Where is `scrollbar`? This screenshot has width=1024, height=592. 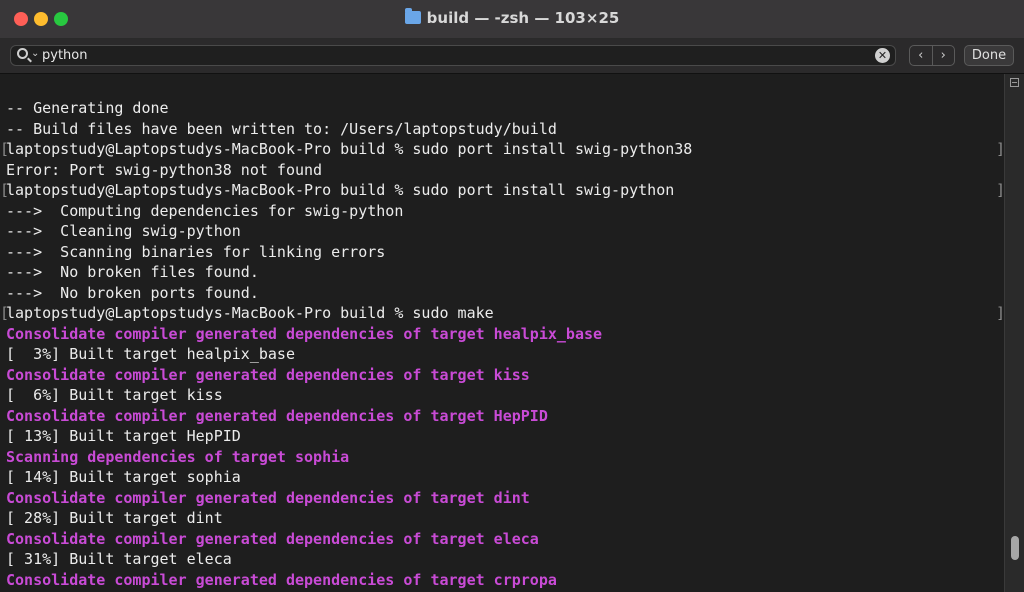
scrollbar is located at coordinates (1014, 333).